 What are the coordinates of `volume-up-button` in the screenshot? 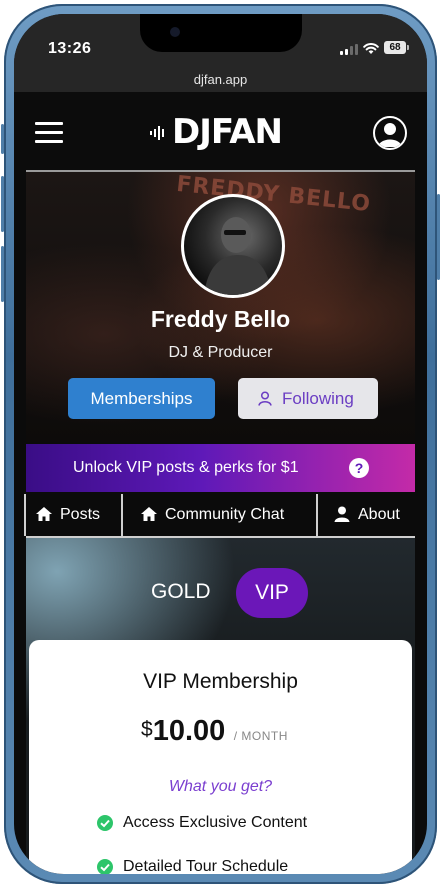 It's located at (2, 204).